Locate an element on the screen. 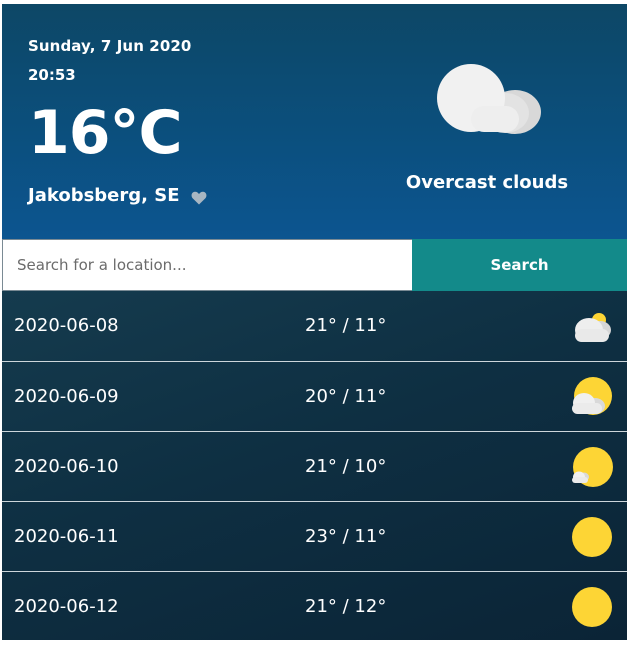 This screenshot has width=636, height=645. forecast-row: 2020-06-10 21° / 10° is located at coordinates (314, 466).